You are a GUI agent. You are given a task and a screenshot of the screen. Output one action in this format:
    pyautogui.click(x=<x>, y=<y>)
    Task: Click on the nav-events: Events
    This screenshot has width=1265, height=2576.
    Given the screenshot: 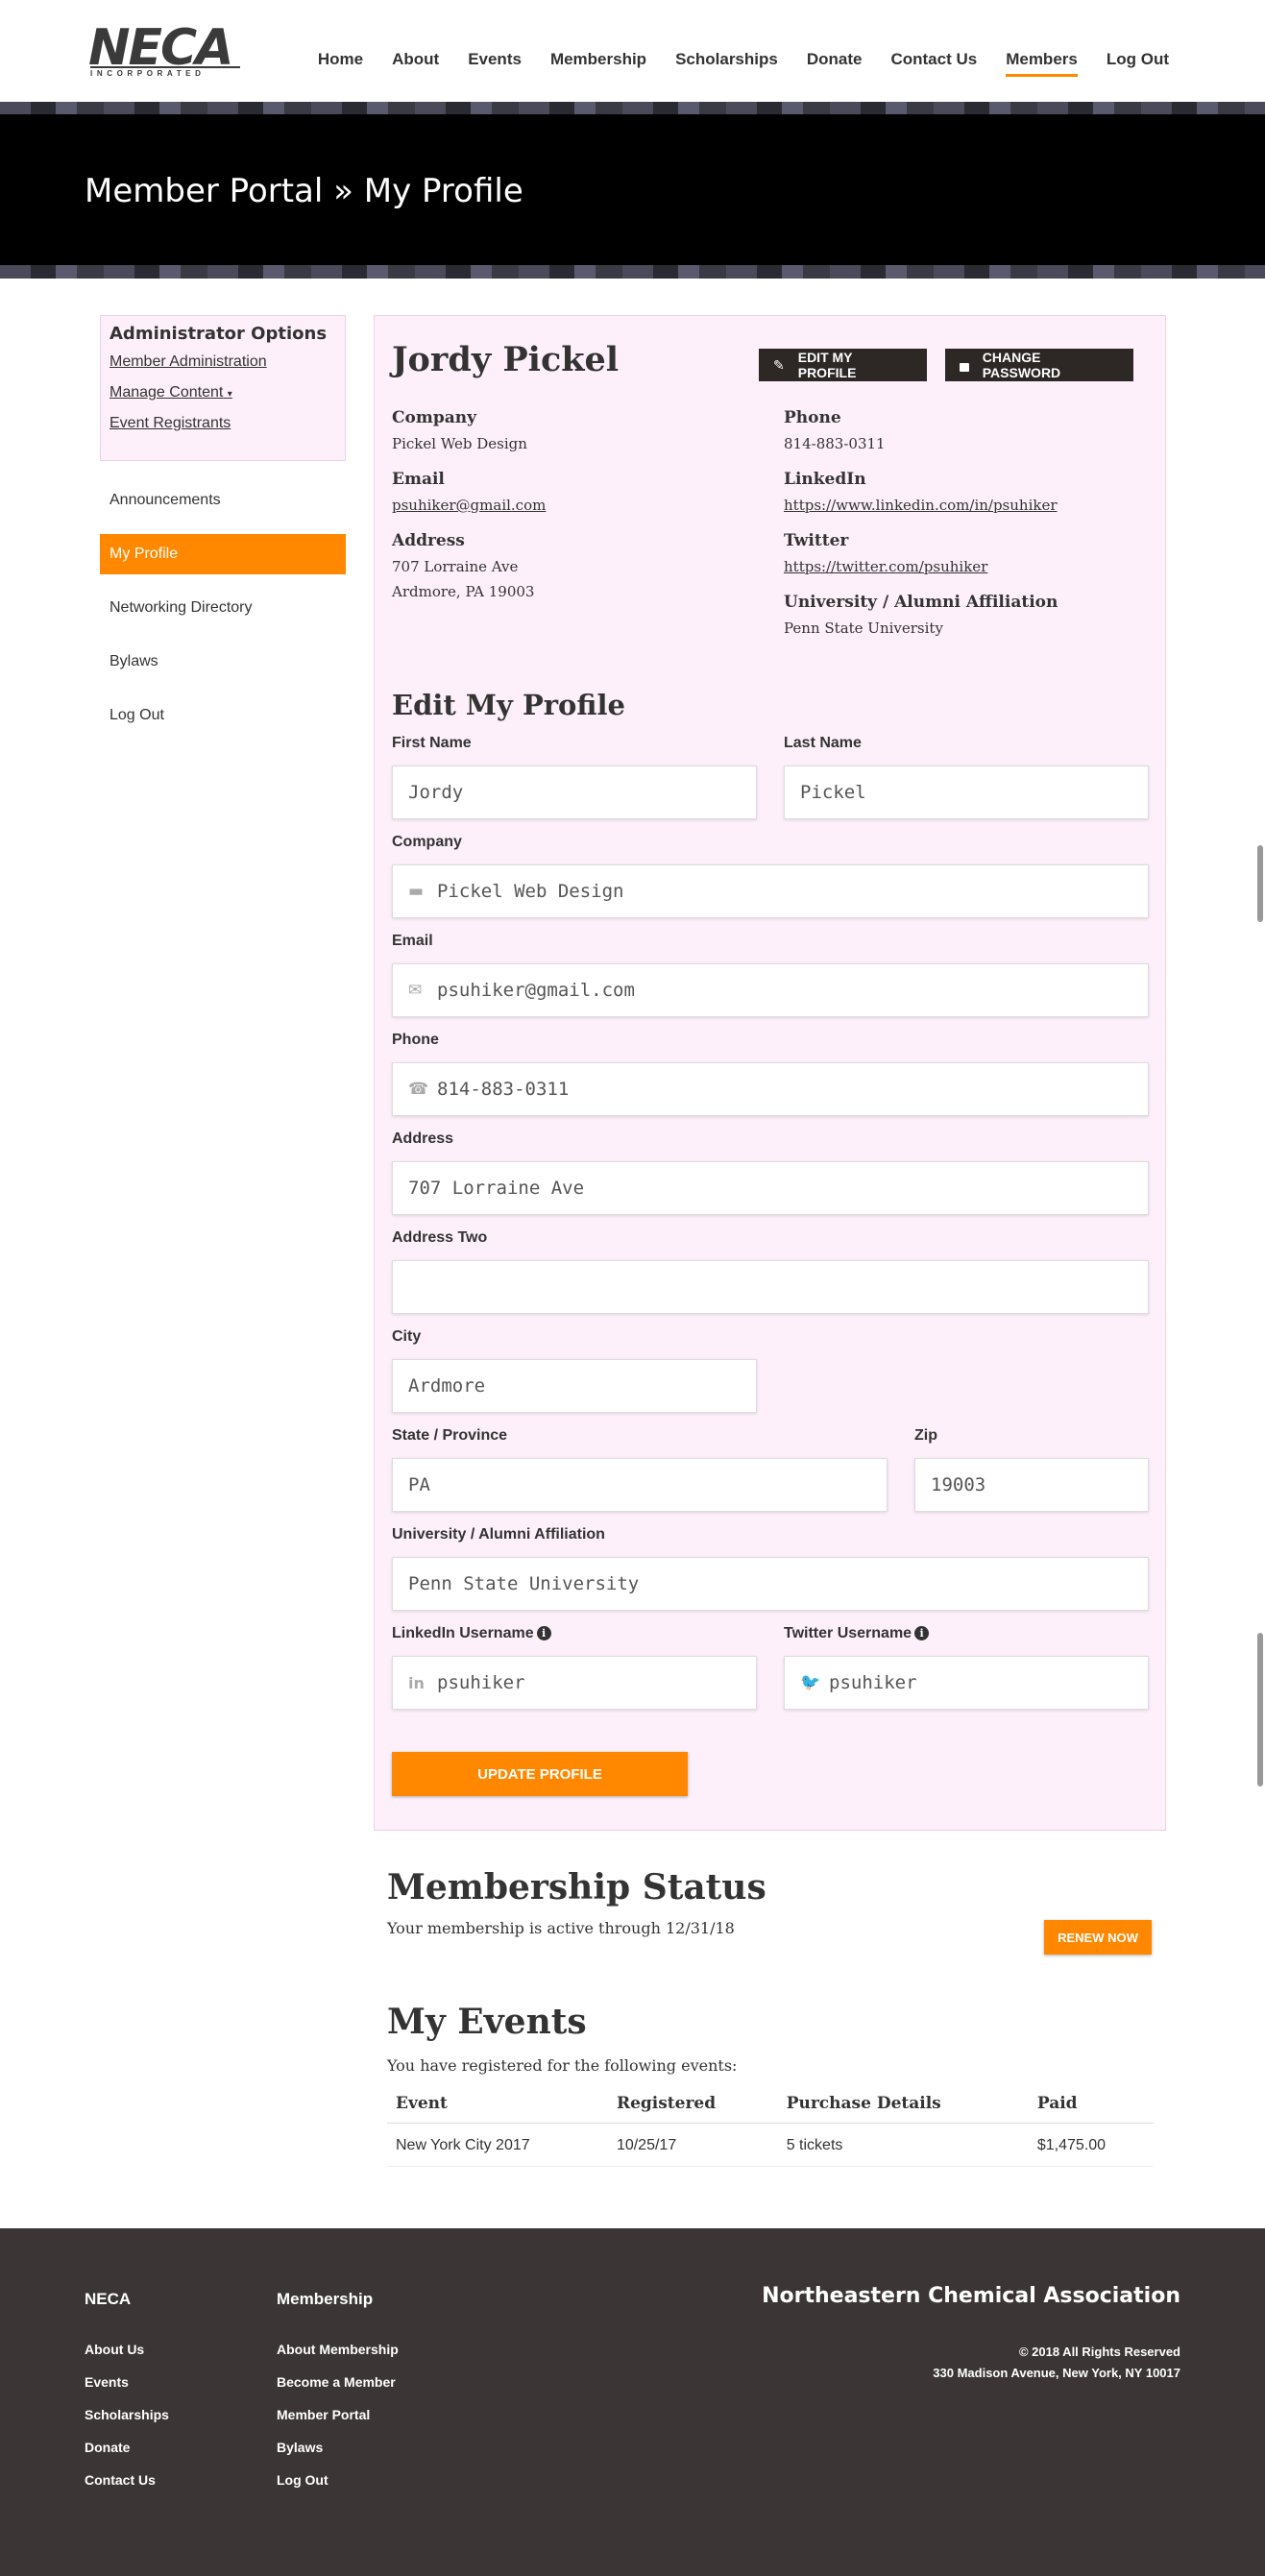 What is the action you would take?
    pyautogui.click(x=495, y=63)
    